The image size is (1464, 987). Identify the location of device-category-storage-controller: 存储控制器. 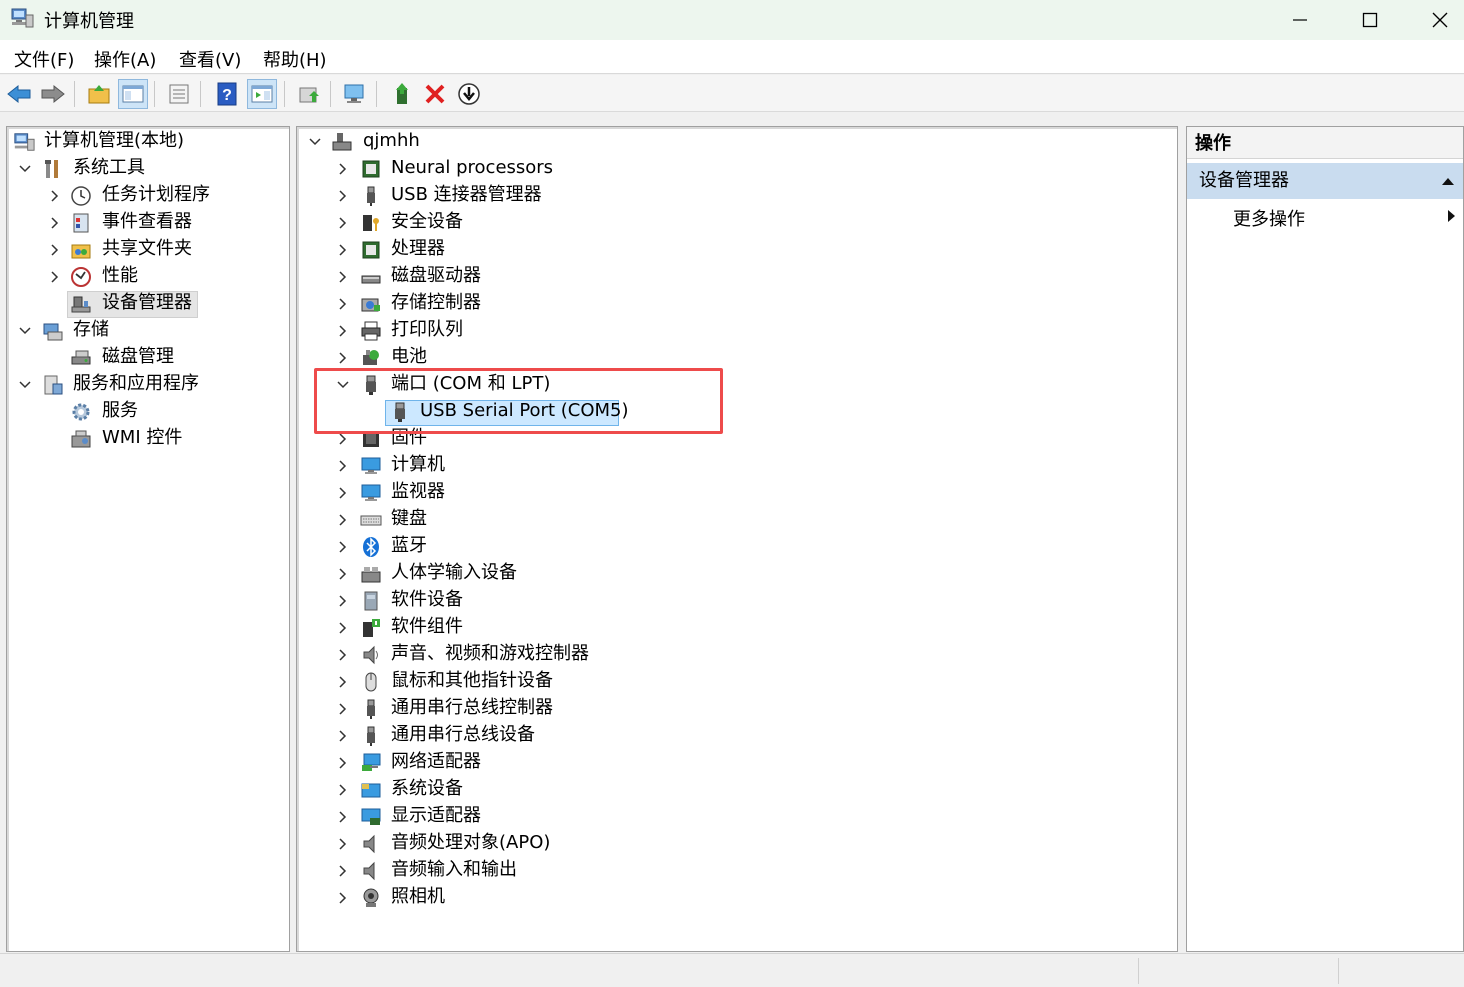
(735, 304).